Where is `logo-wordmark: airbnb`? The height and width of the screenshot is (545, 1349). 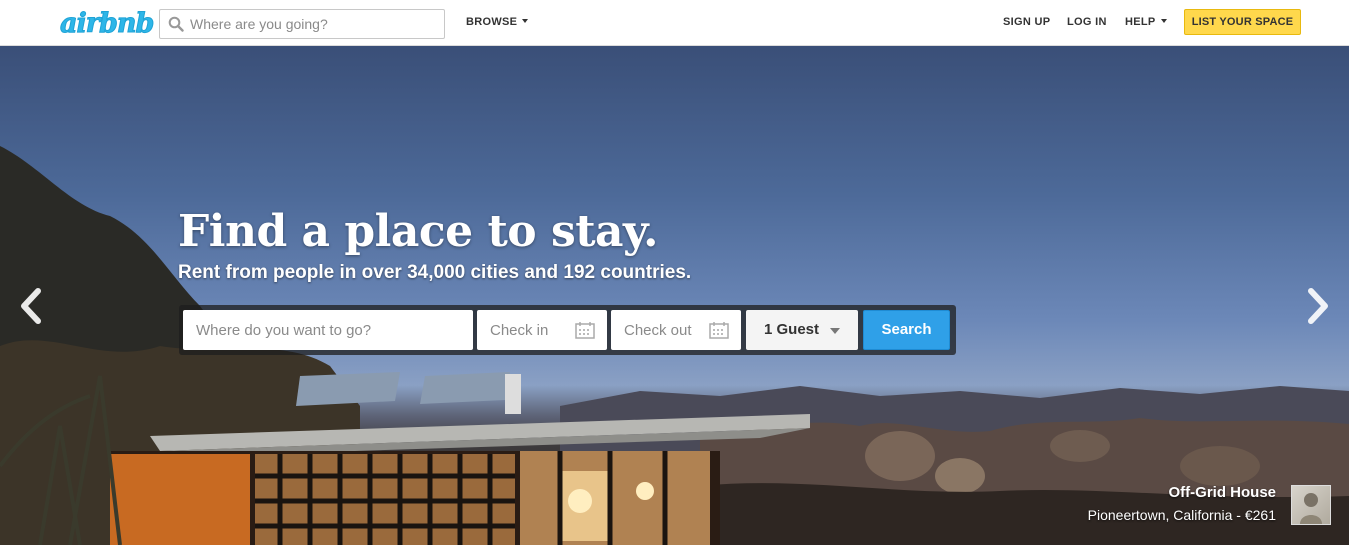 logo-wordmark: airbnb is located at coordinates (106, 23).